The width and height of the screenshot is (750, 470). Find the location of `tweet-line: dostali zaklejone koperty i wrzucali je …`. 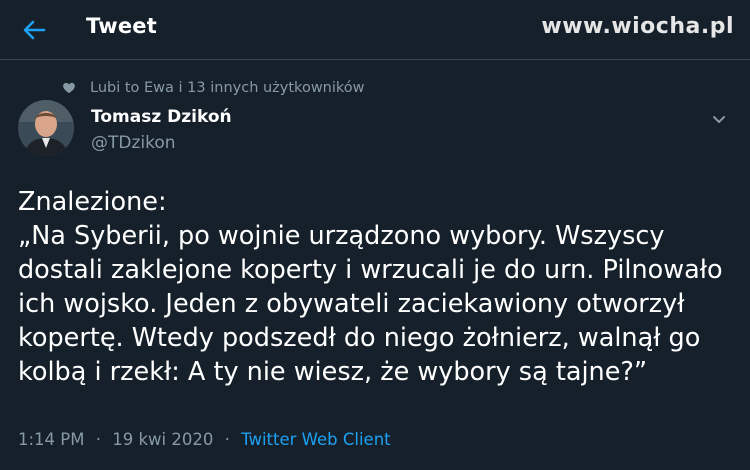

tweet-line: dostali zaklejone koperty i wrzucali je … is located at coordinates (370, 270).